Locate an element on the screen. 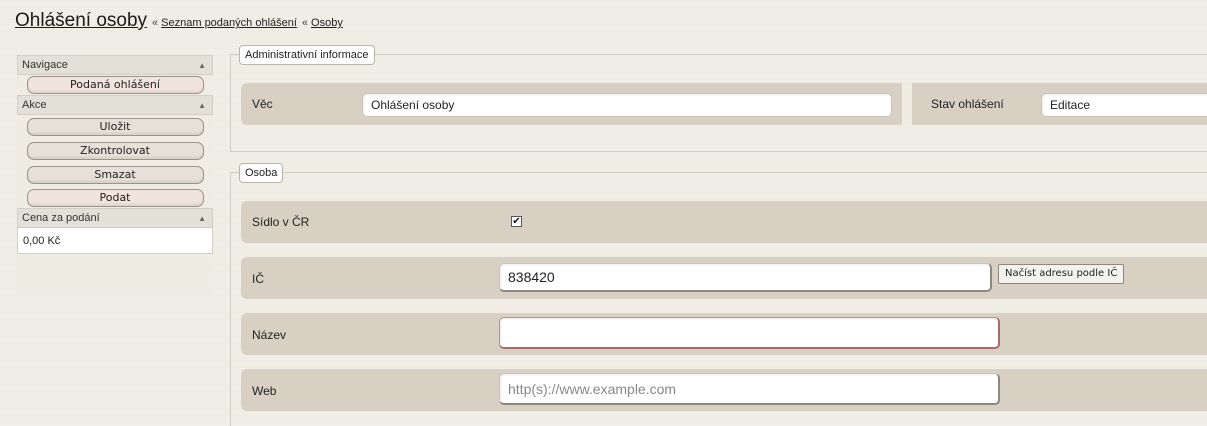  web-label: Web is located at coordinates (264, 391).